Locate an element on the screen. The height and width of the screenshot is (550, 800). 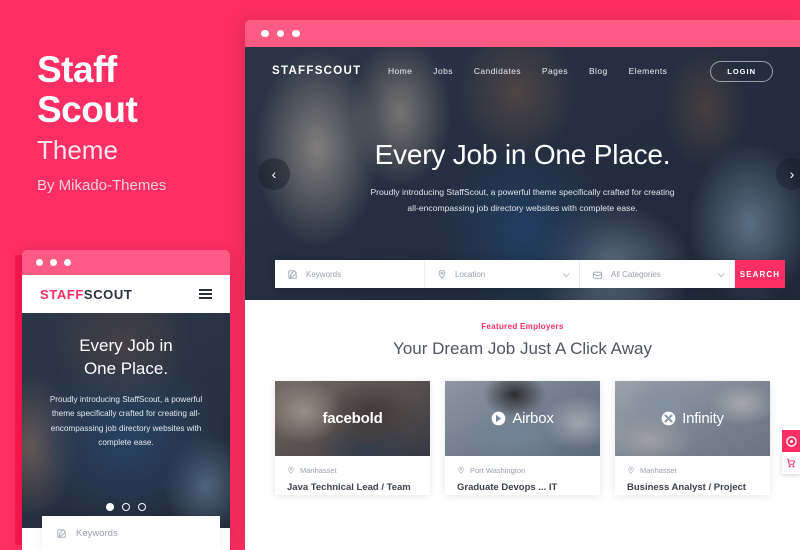
side-widget-dock is located at coordinates (791, 452).